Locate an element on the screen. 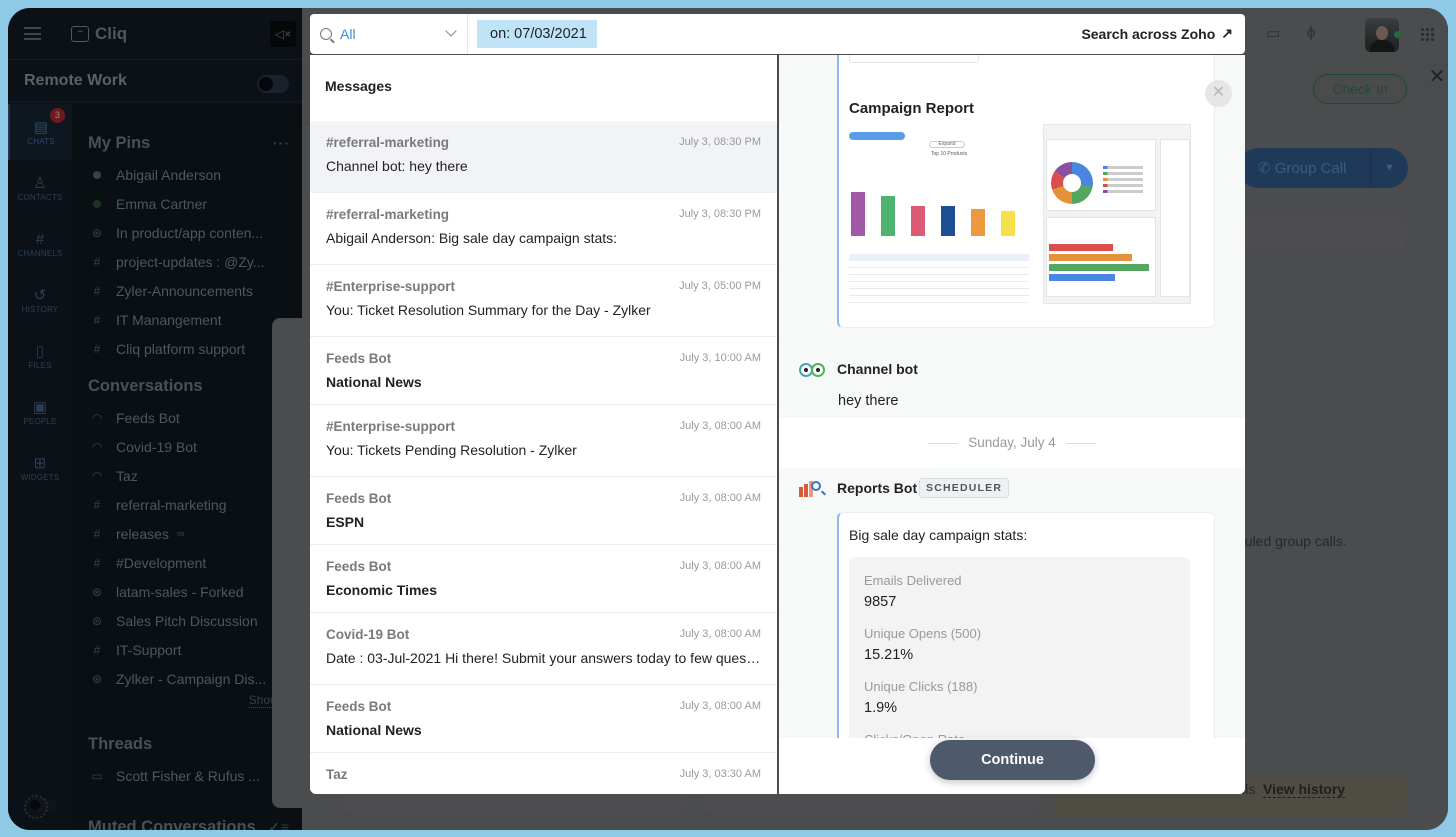 This screenshot has height=837, width=1456. search-result-row: Taz July 3, 03:30 AM is located at coordinates (543, 773).